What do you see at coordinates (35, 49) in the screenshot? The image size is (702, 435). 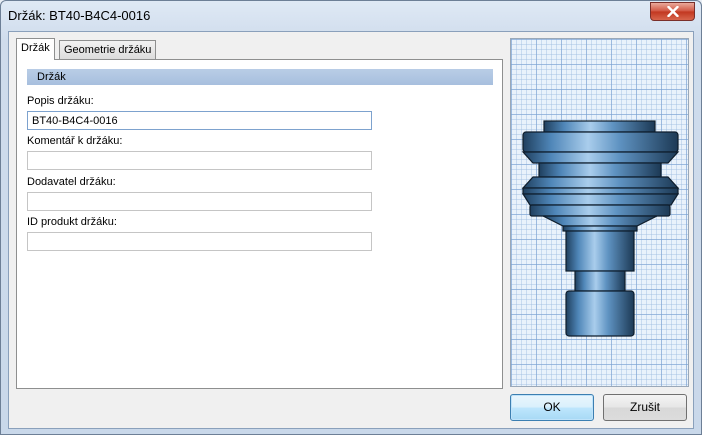 I see `tab-holder: Držák` at bounding box center [35, 49].